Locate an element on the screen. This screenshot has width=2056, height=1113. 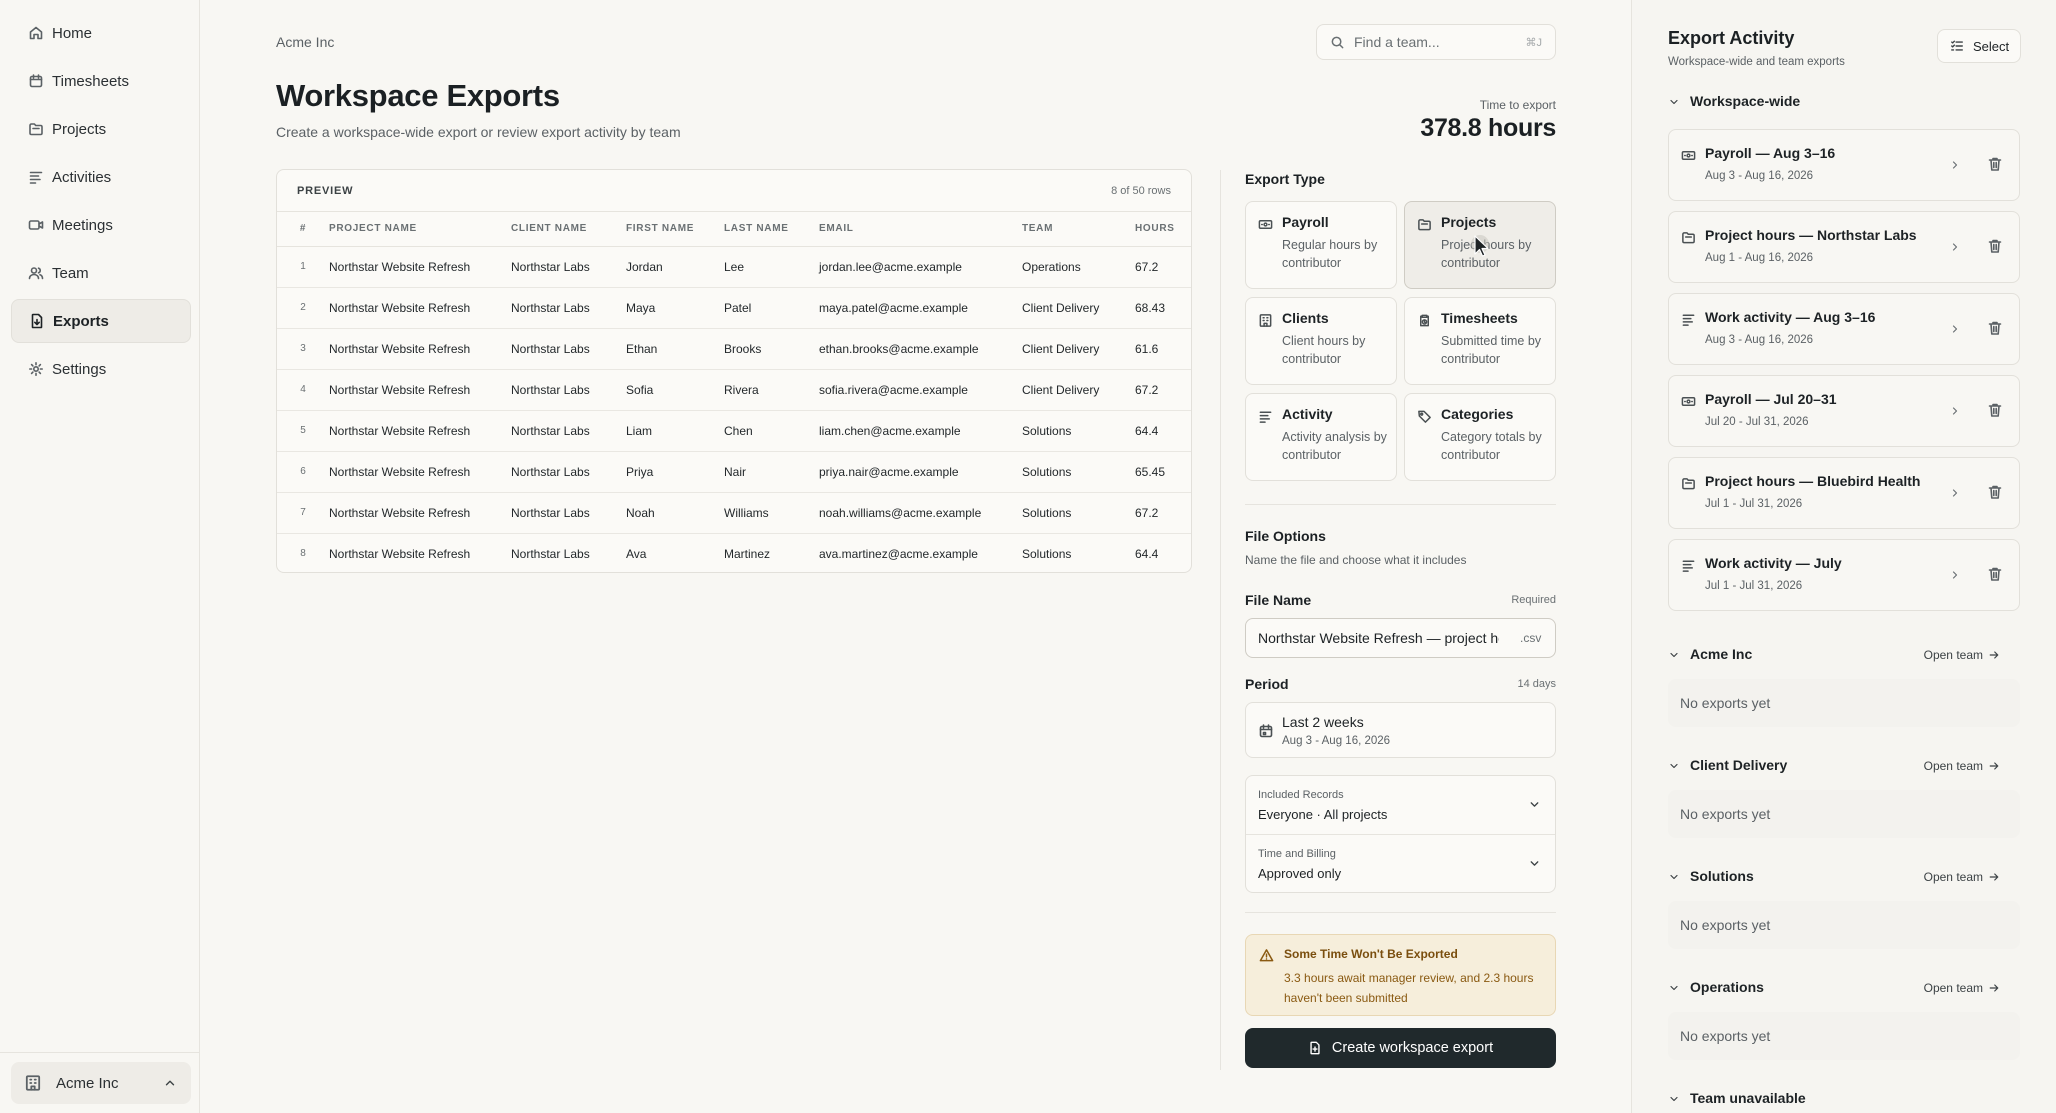
period-picker: Last 2 weeks Aug 3 - Aug 16, 2026 is located at coordinates (1400, 730).